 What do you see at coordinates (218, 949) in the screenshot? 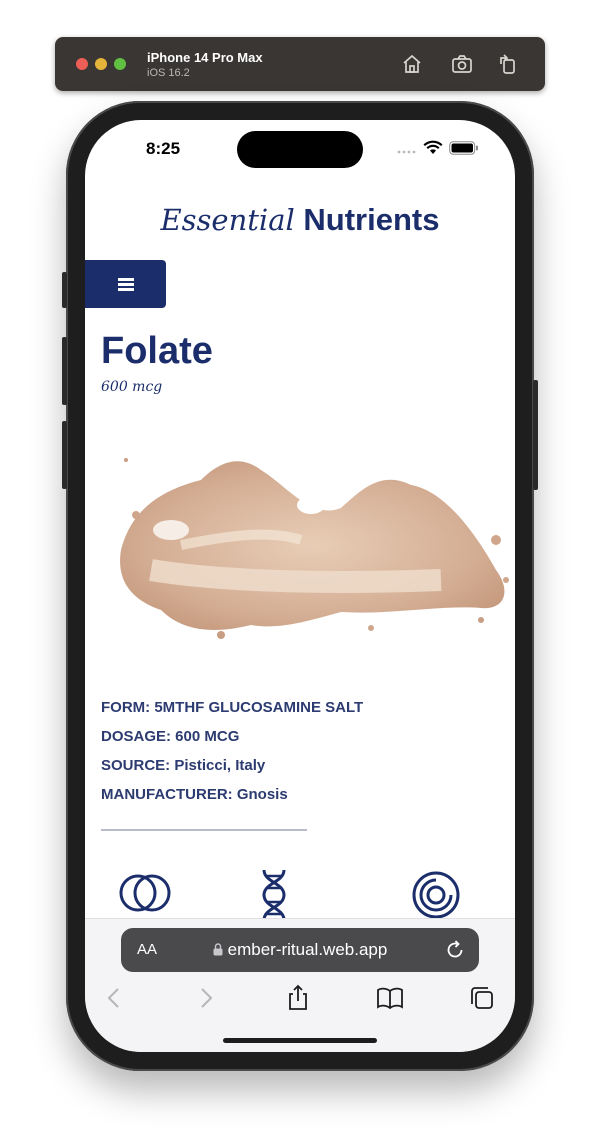
I see `lock-icon` at bounding box center [218, 949].